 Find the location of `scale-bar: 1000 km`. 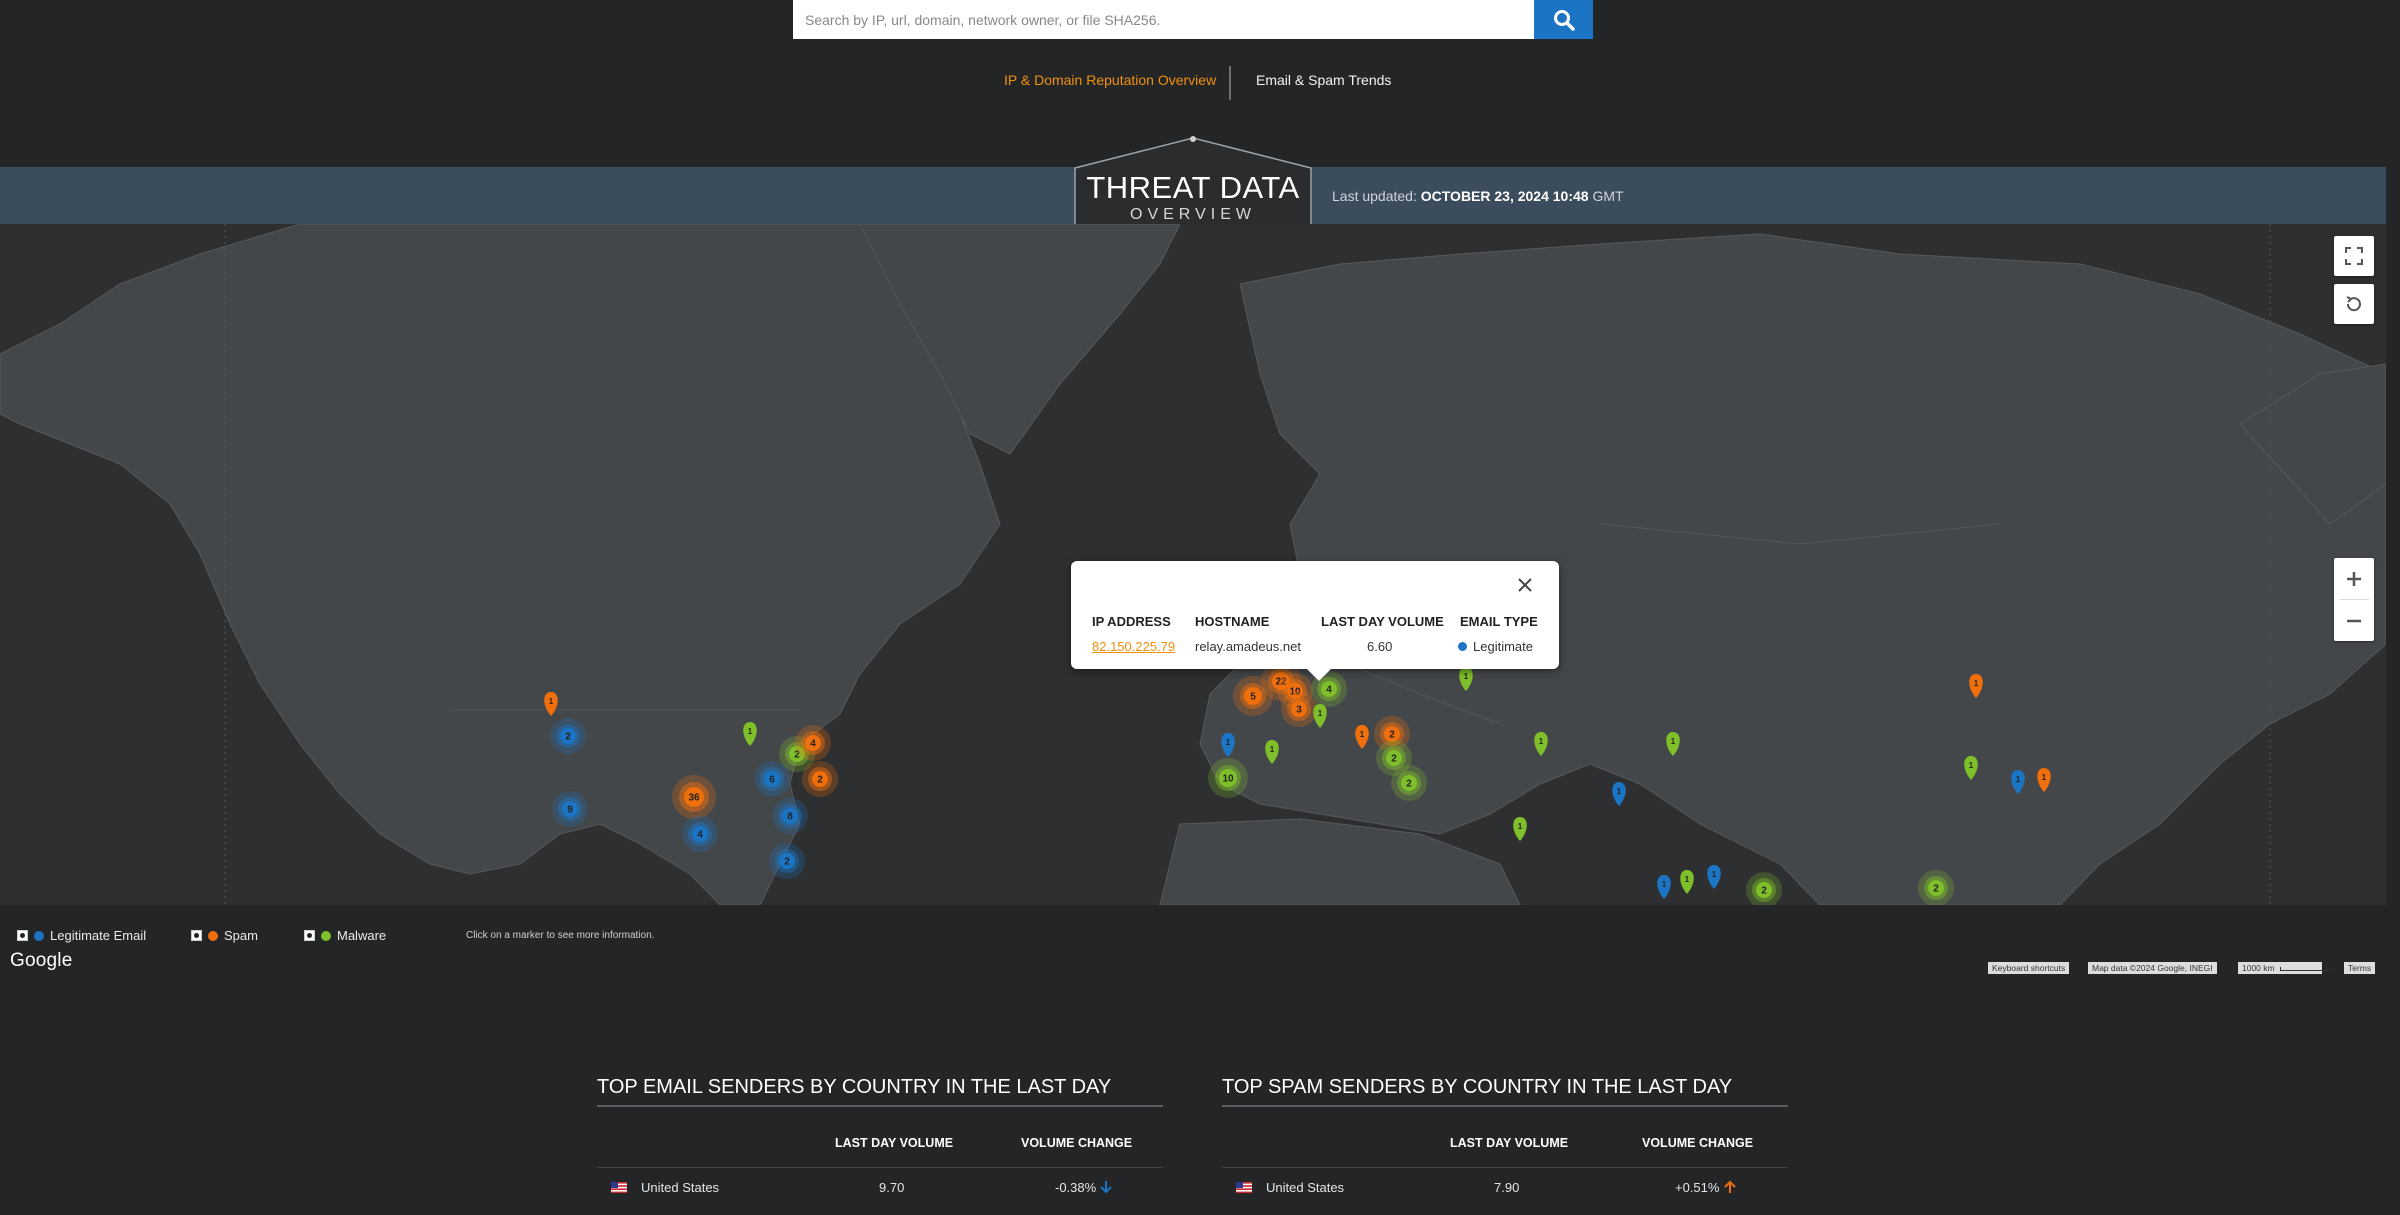

scale-bar: 1000 km is located at coordinates (2285, 968).